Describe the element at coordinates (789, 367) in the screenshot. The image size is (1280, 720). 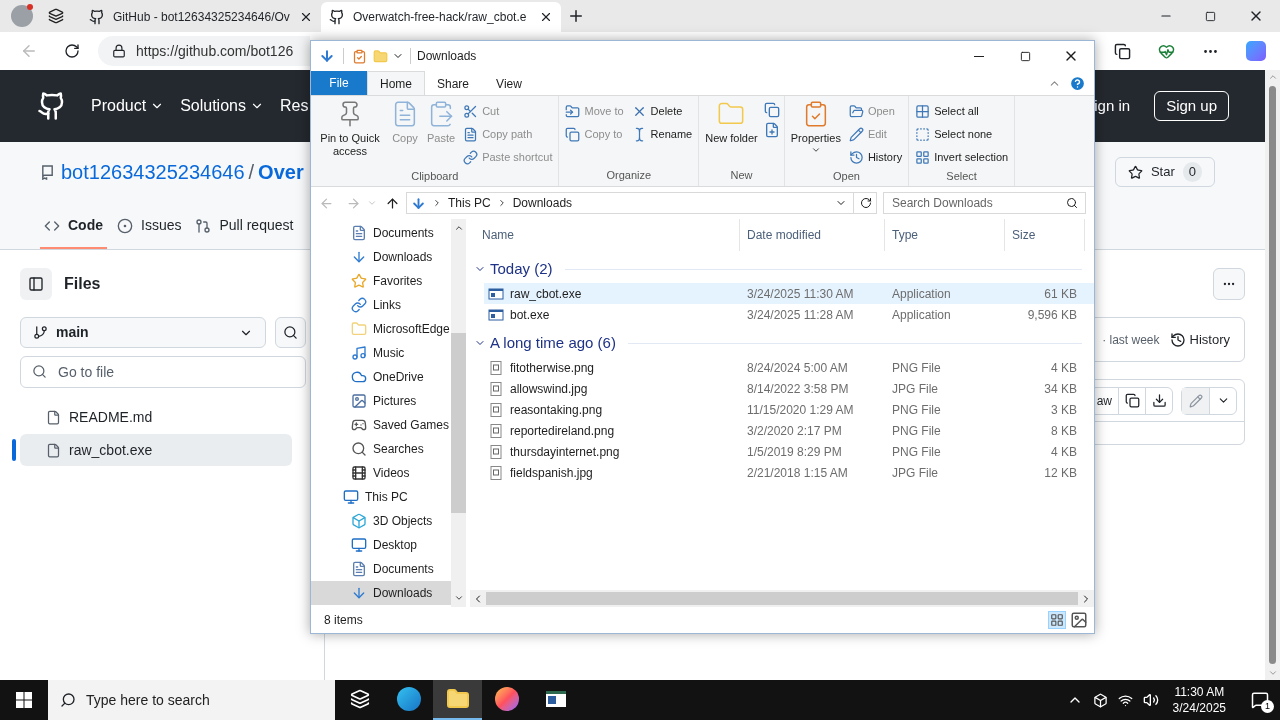
I see `file-row: fitotherwise.png 8/24/2024 5:00 AM PNG File 4 KB` at that location.